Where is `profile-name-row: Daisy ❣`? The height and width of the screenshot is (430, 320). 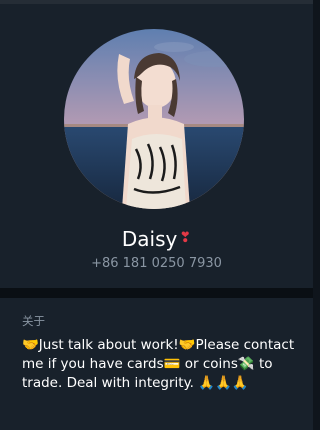
profile-name-row: Daisy ❣ is located at coordinates (156, 238).